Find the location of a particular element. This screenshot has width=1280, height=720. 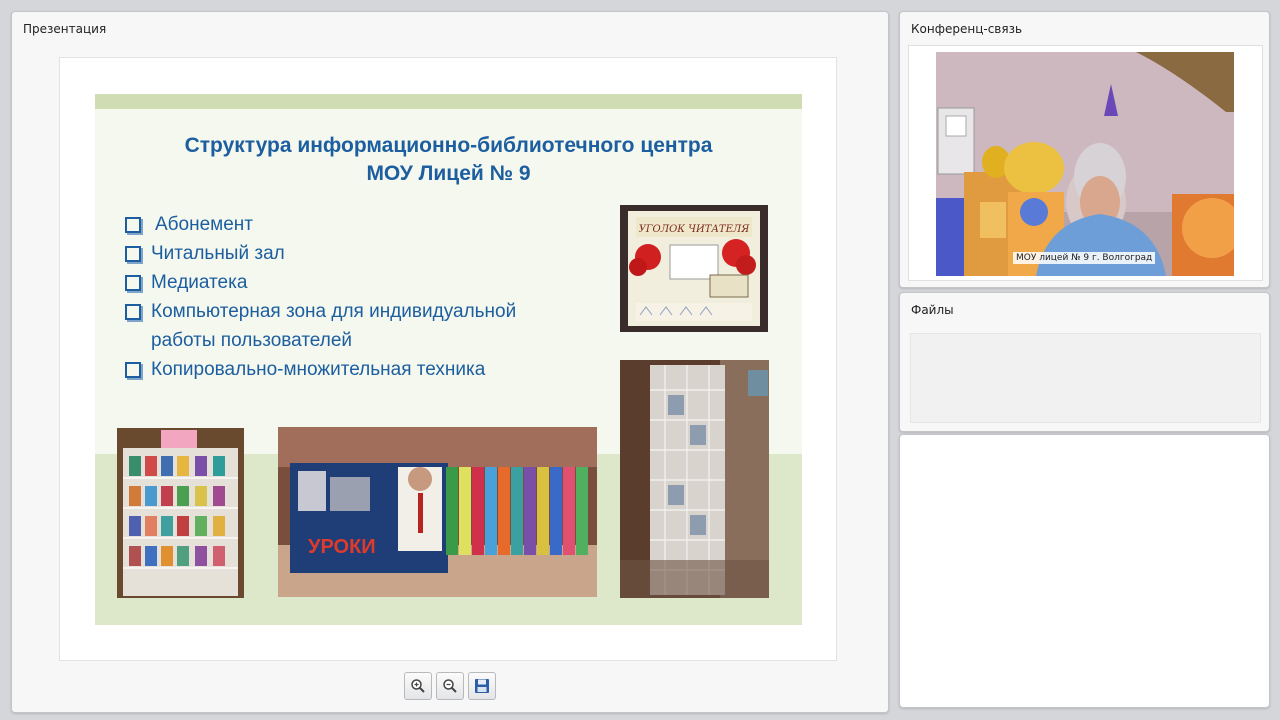

presentation-toolbar is located at coordinates (450, 686).